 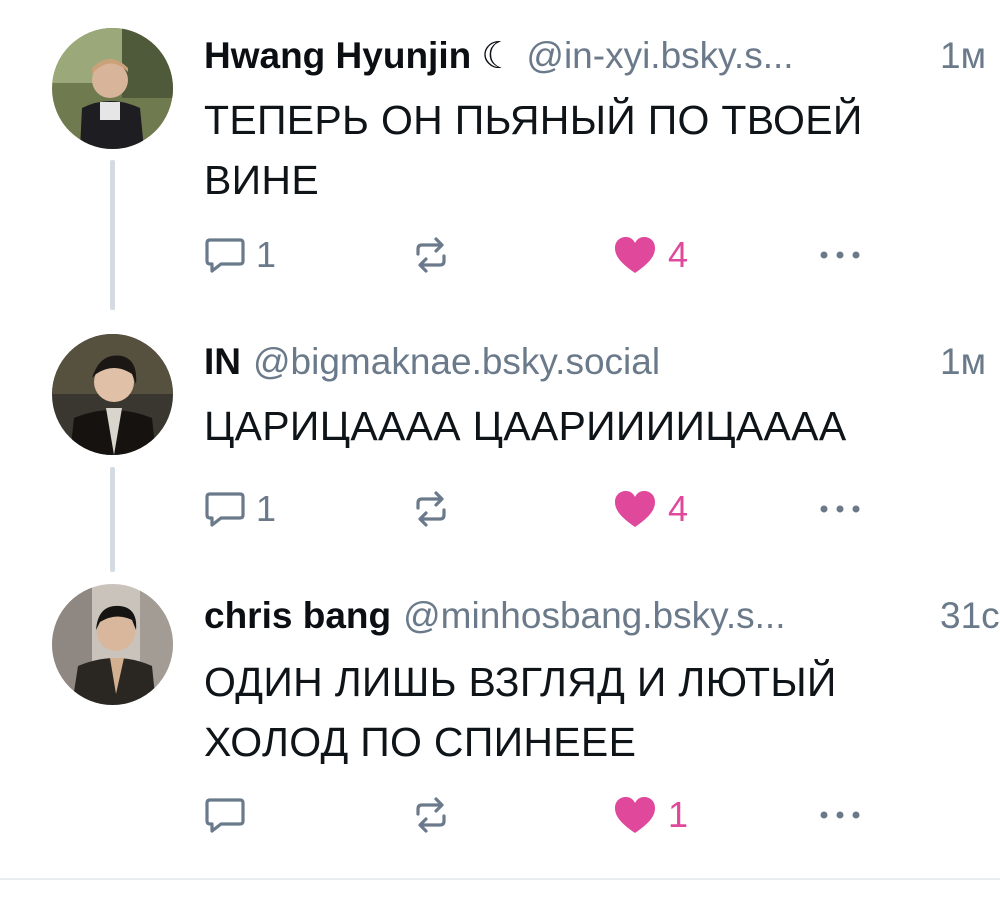 I want to click on handle: @bigmaknae.bsky.social, so click(x=456, y=362).